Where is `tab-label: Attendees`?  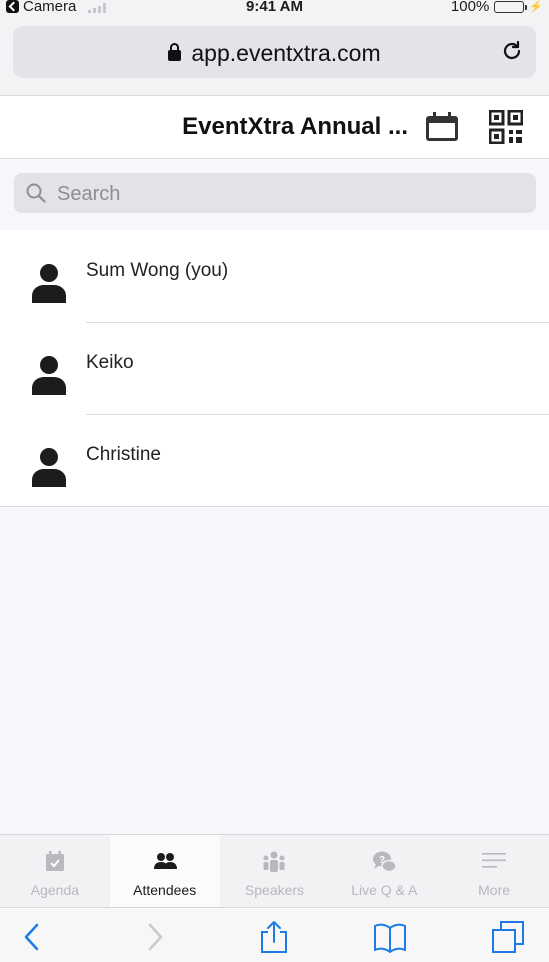
tab-label: Attendees is located at coordinates (165, 890).